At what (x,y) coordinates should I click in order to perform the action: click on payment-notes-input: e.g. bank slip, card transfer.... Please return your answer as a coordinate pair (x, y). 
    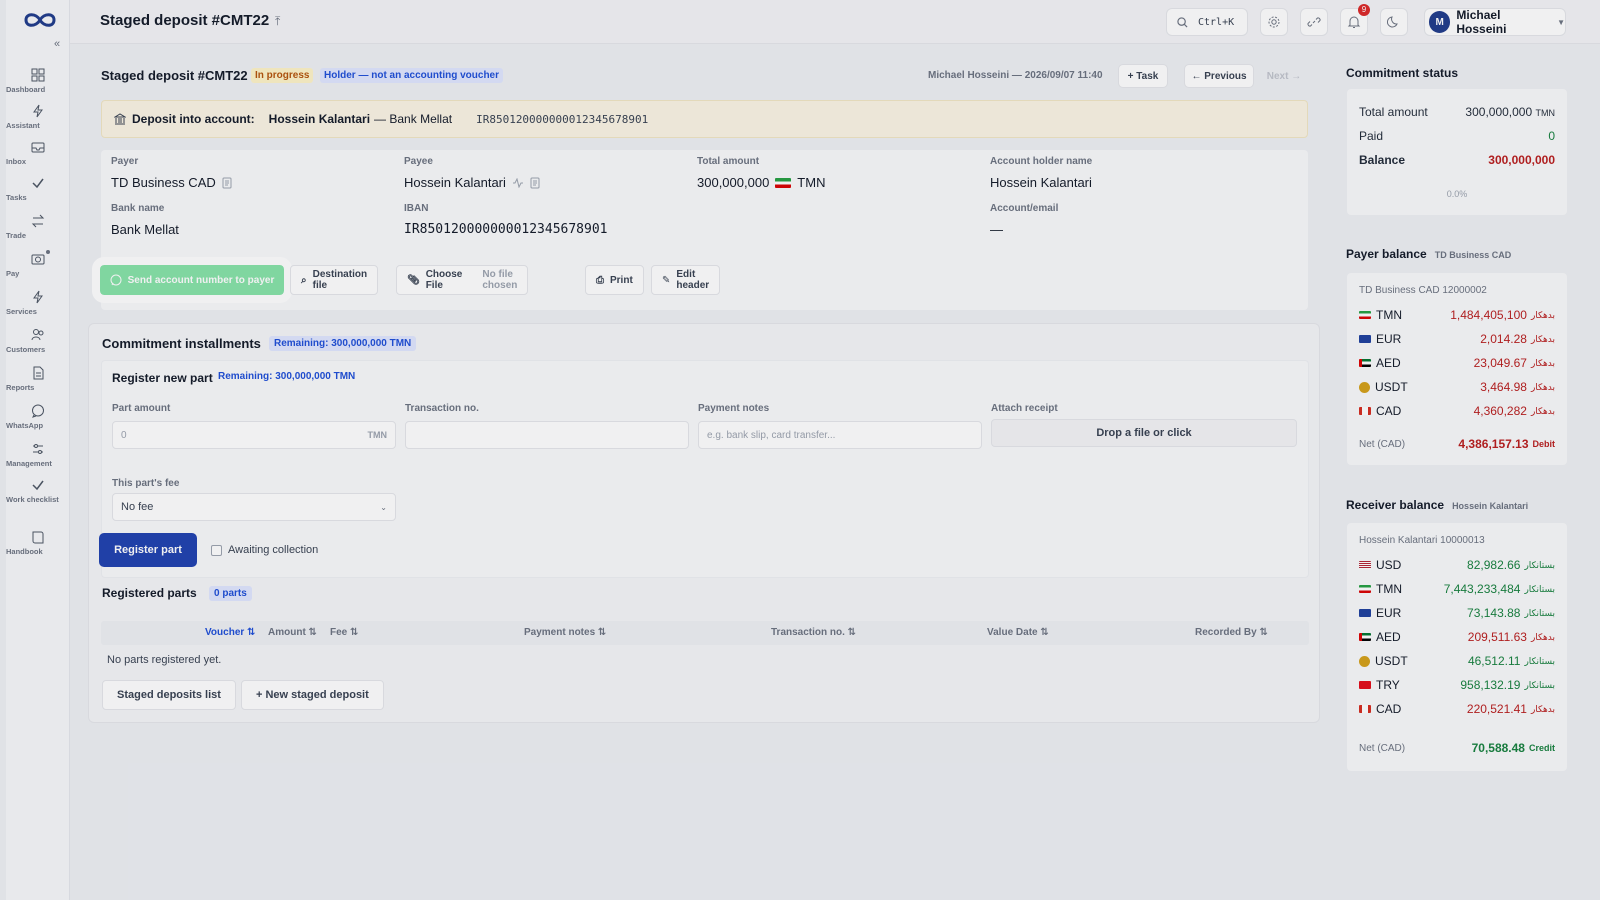
    Looking at the image, I should click on (840, 435).